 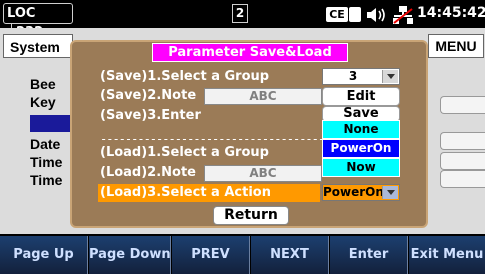 I want to click on tab-system: System, so click(x=38, y=46).